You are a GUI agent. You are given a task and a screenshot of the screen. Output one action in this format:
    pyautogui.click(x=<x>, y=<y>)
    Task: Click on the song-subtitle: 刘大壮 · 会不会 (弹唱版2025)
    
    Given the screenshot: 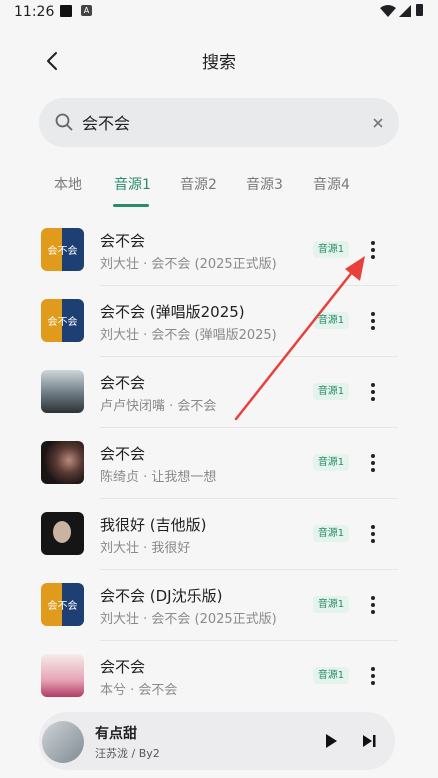 What is the action you would take?
    pyautogui.click(x=188, y=335)
    